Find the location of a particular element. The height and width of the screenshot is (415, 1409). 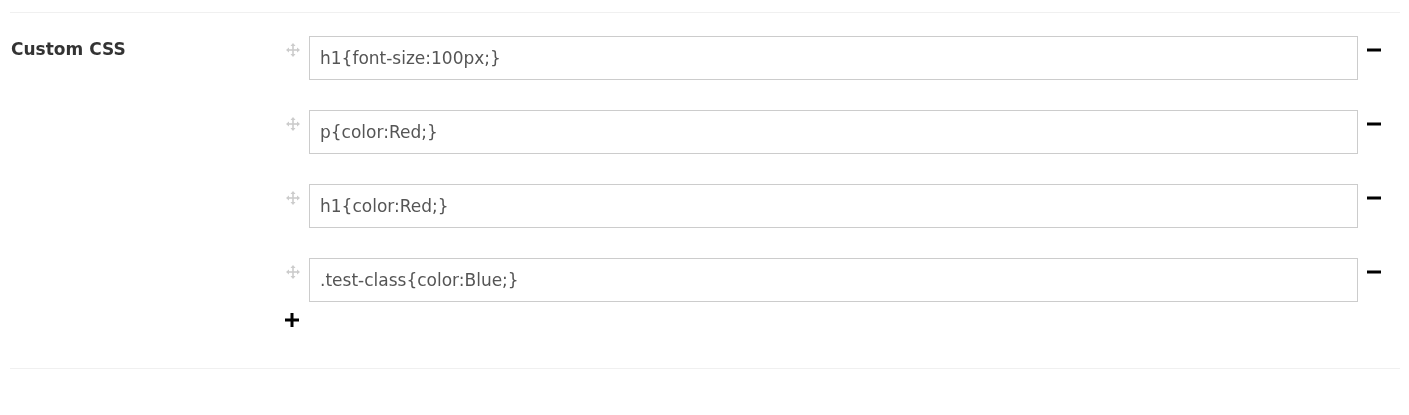

css-rule-field: .test-class{color:Blue;} is located at coordinates (833, 280).